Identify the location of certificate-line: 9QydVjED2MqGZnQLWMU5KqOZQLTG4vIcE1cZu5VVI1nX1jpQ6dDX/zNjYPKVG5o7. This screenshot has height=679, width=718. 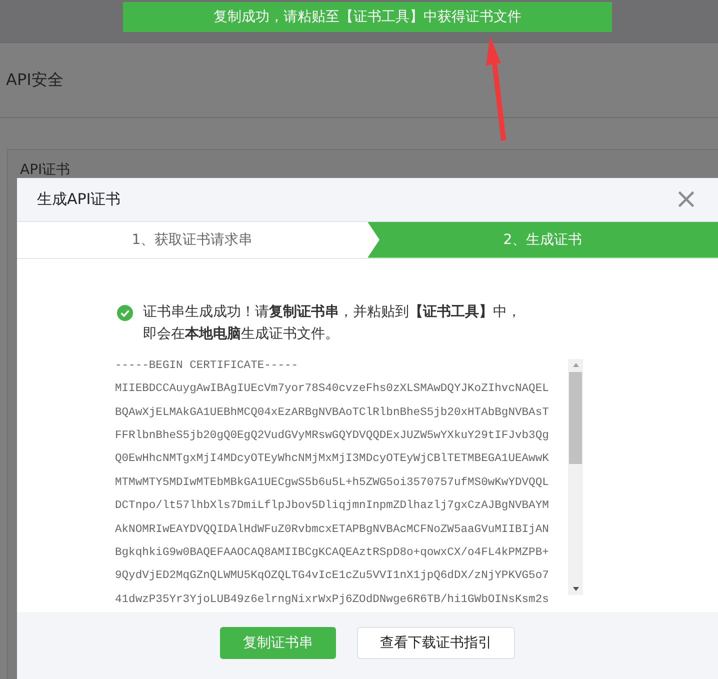
(332, 576).